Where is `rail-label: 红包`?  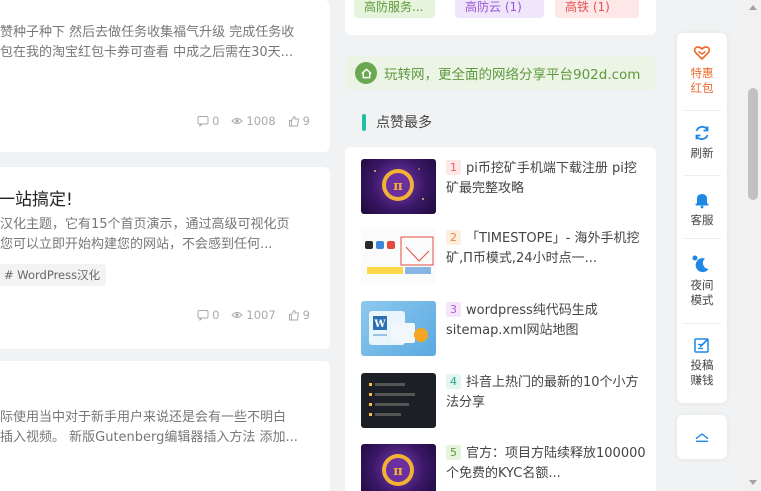
rail-label: 红包 is located at coordinates (702, 88).